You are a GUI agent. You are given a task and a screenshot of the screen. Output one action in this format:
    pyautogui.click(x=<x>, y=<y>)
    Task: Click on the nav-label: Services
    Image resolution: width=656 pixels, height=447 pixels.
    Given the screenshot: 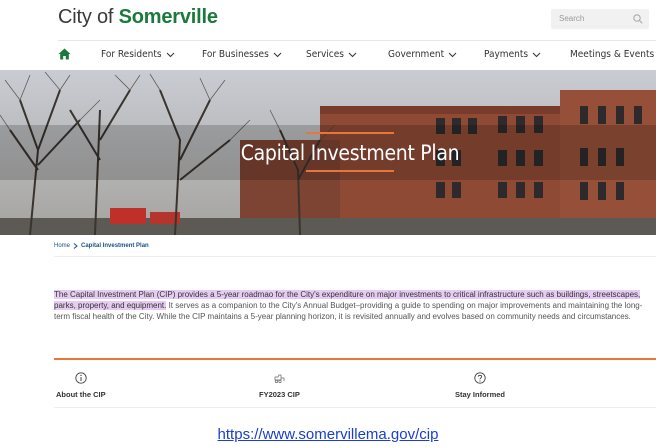 What is the action you would take?
    pyautogui.click(x=325, y=54)
    